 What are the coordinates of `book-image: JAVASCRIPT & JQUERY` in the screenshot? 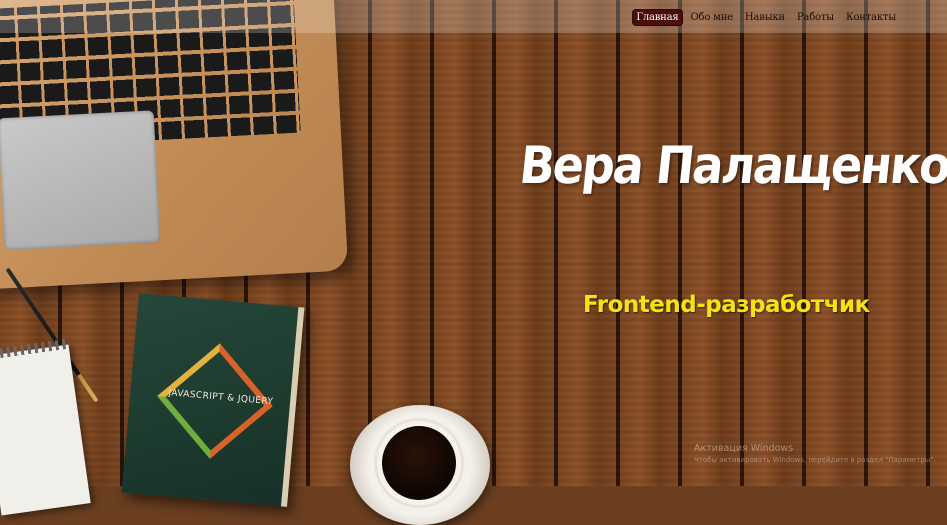 It's located at (213, 400).